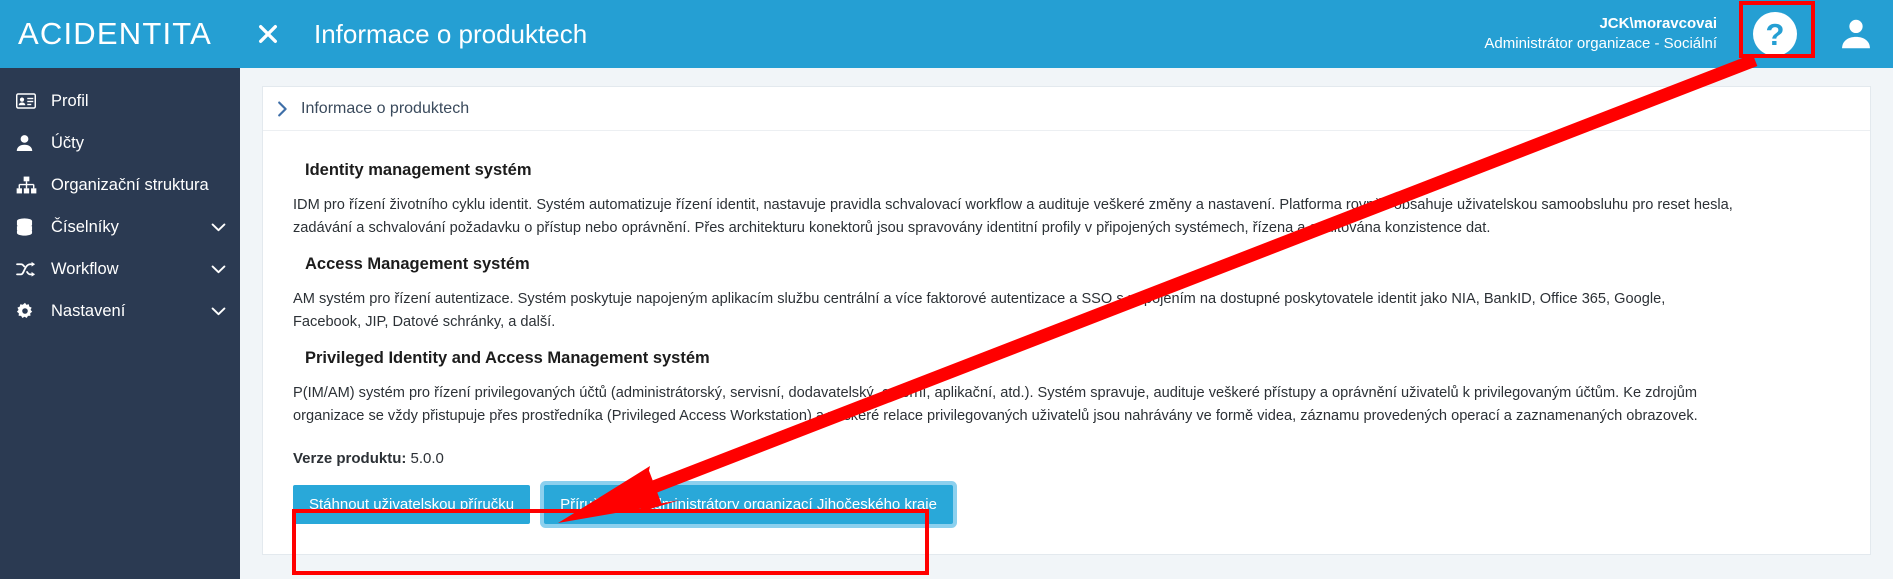  I want to click on sidebar-item-organizacni-struktura: Organizační struktura, so click(120, 185).